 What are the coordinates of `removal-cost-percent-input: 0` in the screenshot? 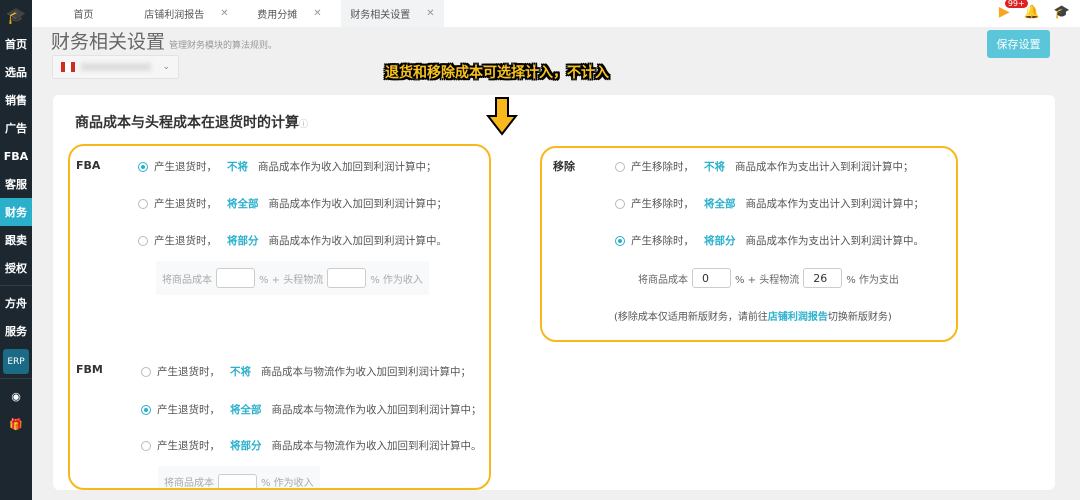 It's located at (711, 278).